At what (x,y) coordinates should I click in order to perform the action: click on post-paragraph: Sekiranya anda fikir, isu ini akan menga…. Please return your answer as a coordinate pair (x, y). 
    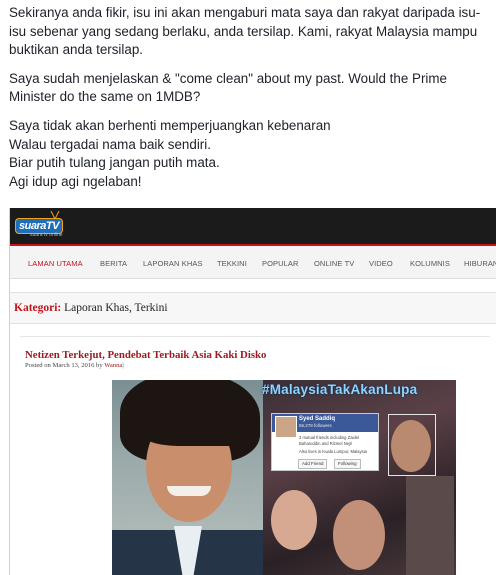
    Looking at the image, I should click on (245, 31).